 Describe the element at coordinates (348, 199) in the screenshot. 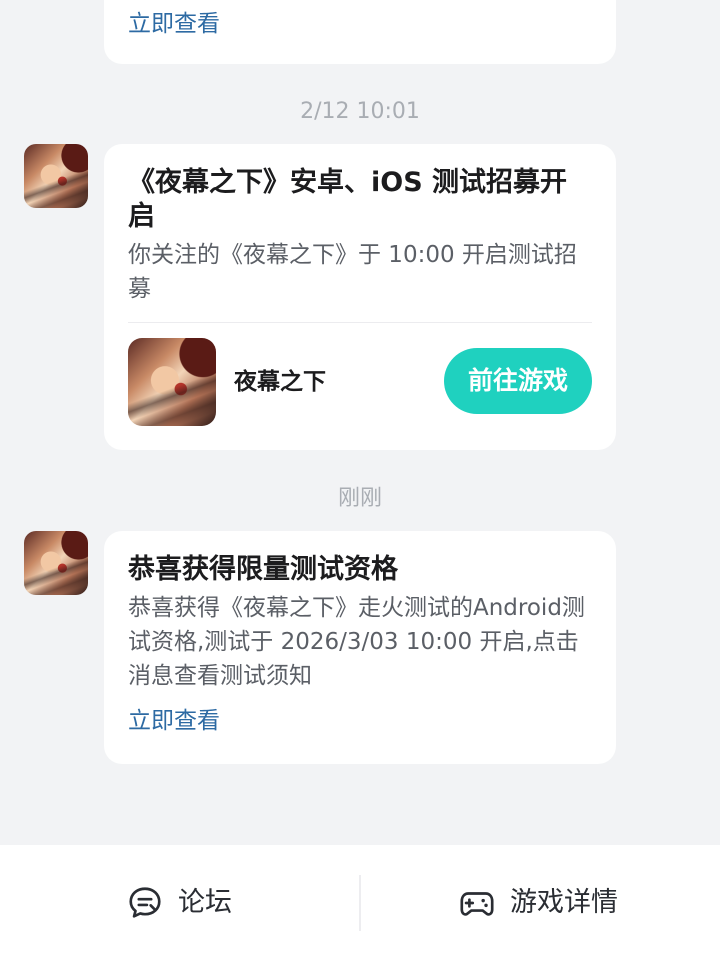

I see `message-title: 《夜幕之下》安卓、iOS 测试招募开启` at that location.